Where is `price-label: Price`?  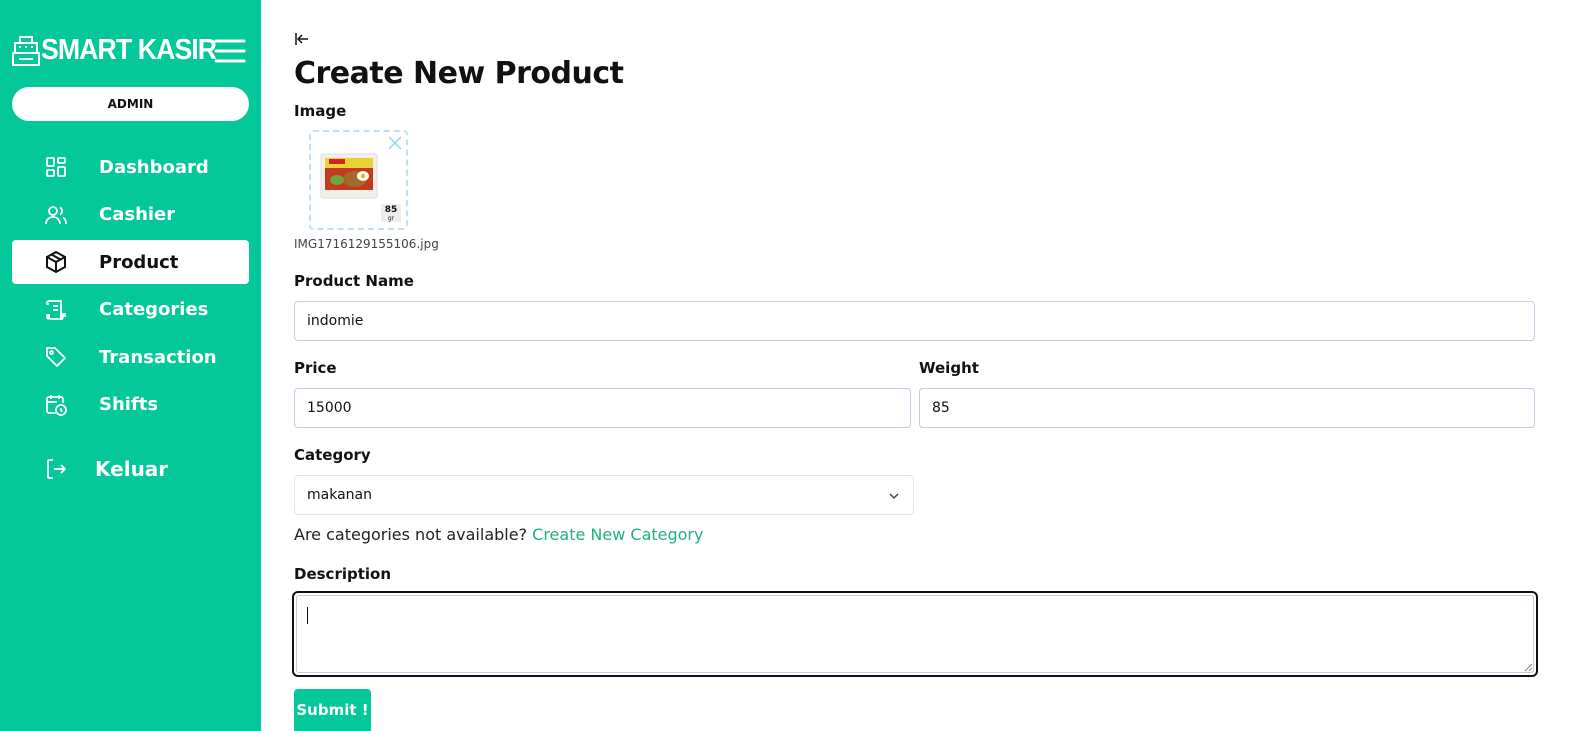 price-label: Price is located at coordinates (315, 368).